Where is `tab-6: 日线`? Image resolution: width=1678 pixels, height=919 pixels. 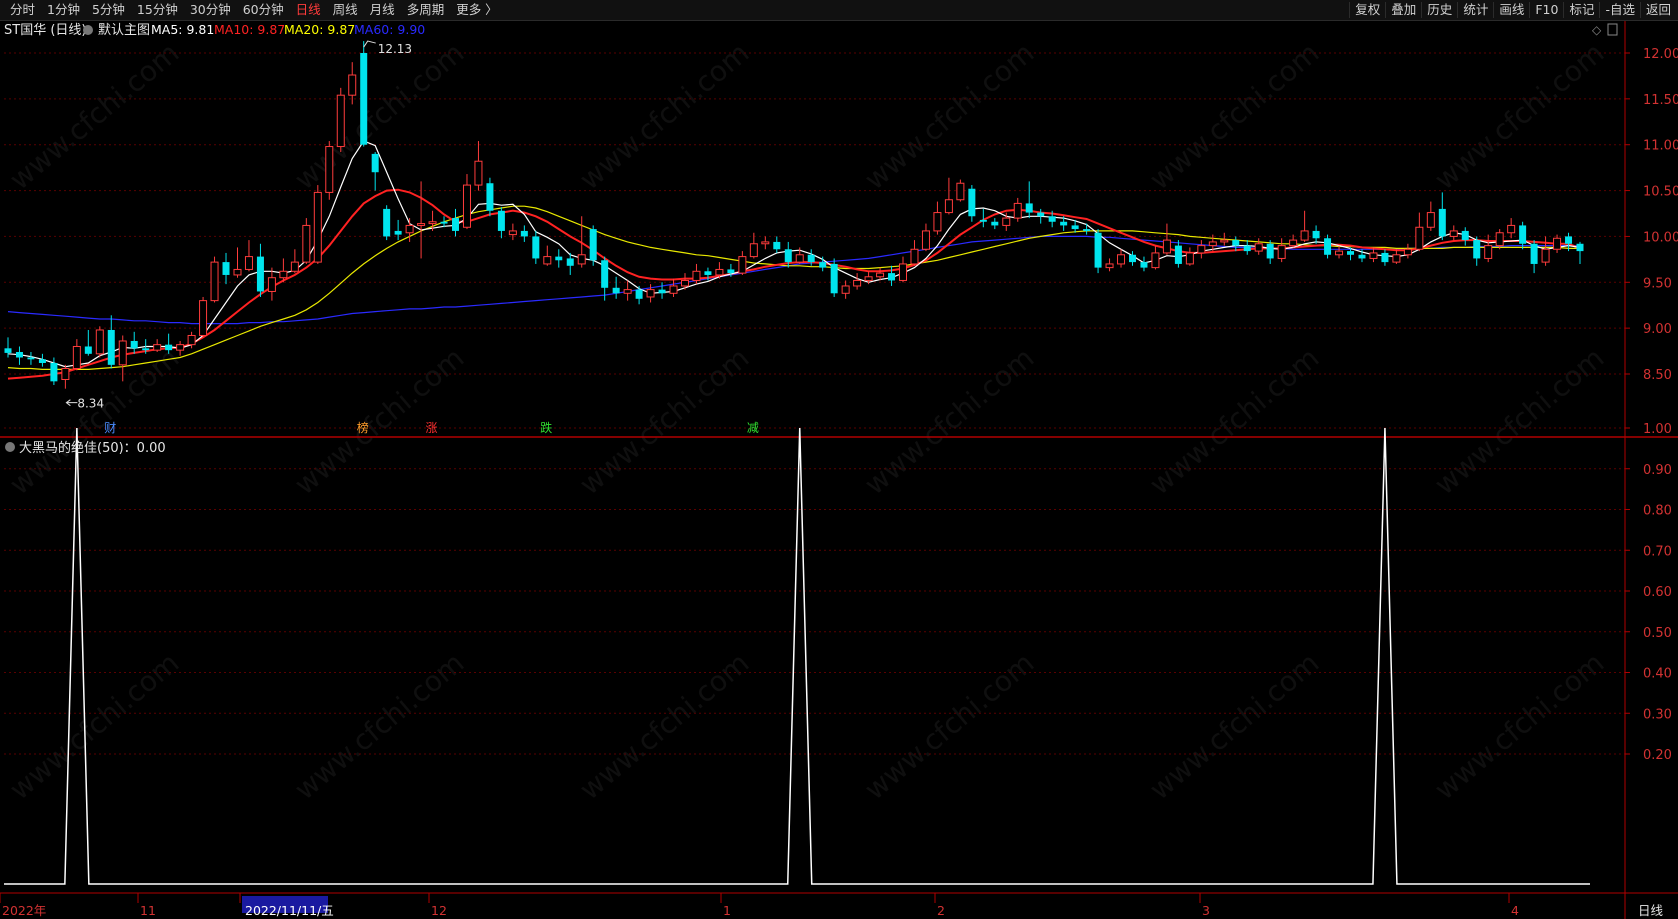 tab-6: 日线 is located at coordinates (308, 10).